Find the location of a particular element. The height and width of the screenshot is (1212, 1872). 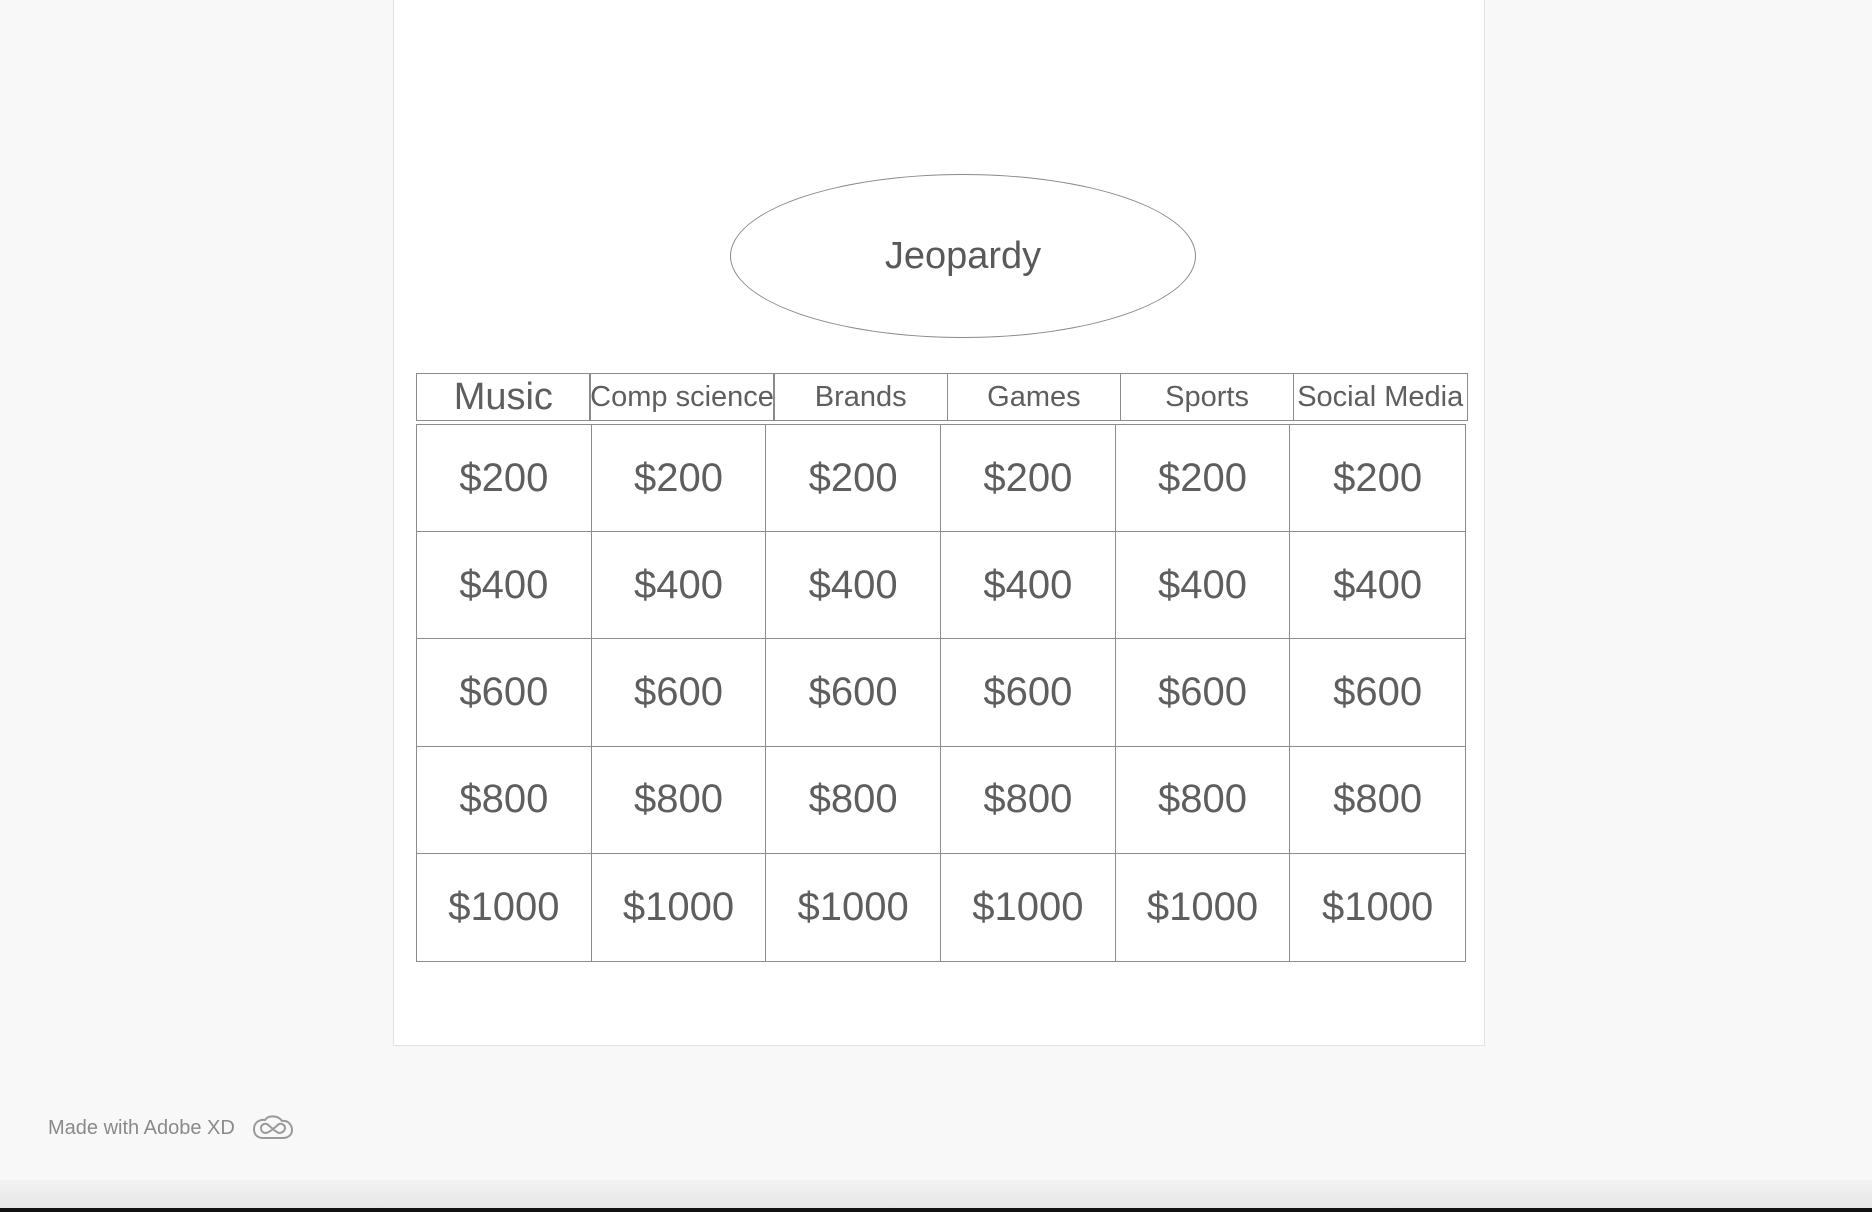

made-with-xd-badge: Made with Adobe XD is located at coordinates (171, 1128).